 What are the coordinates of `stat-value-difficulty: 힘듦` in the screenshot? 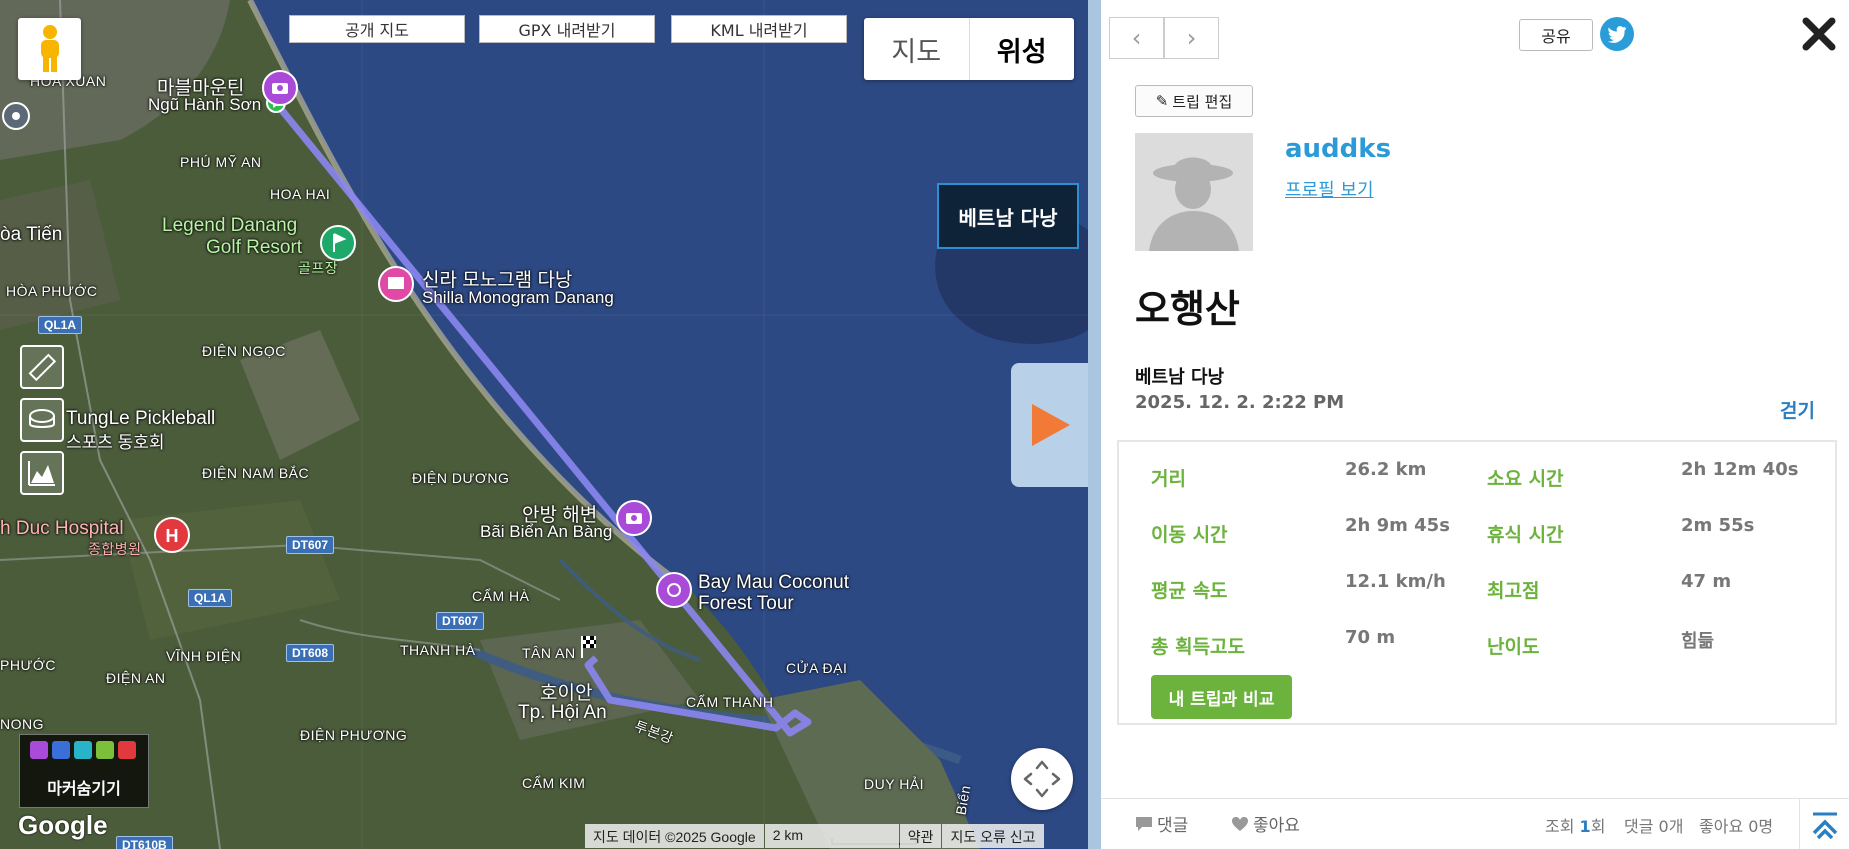 It's located at (1698, 641).